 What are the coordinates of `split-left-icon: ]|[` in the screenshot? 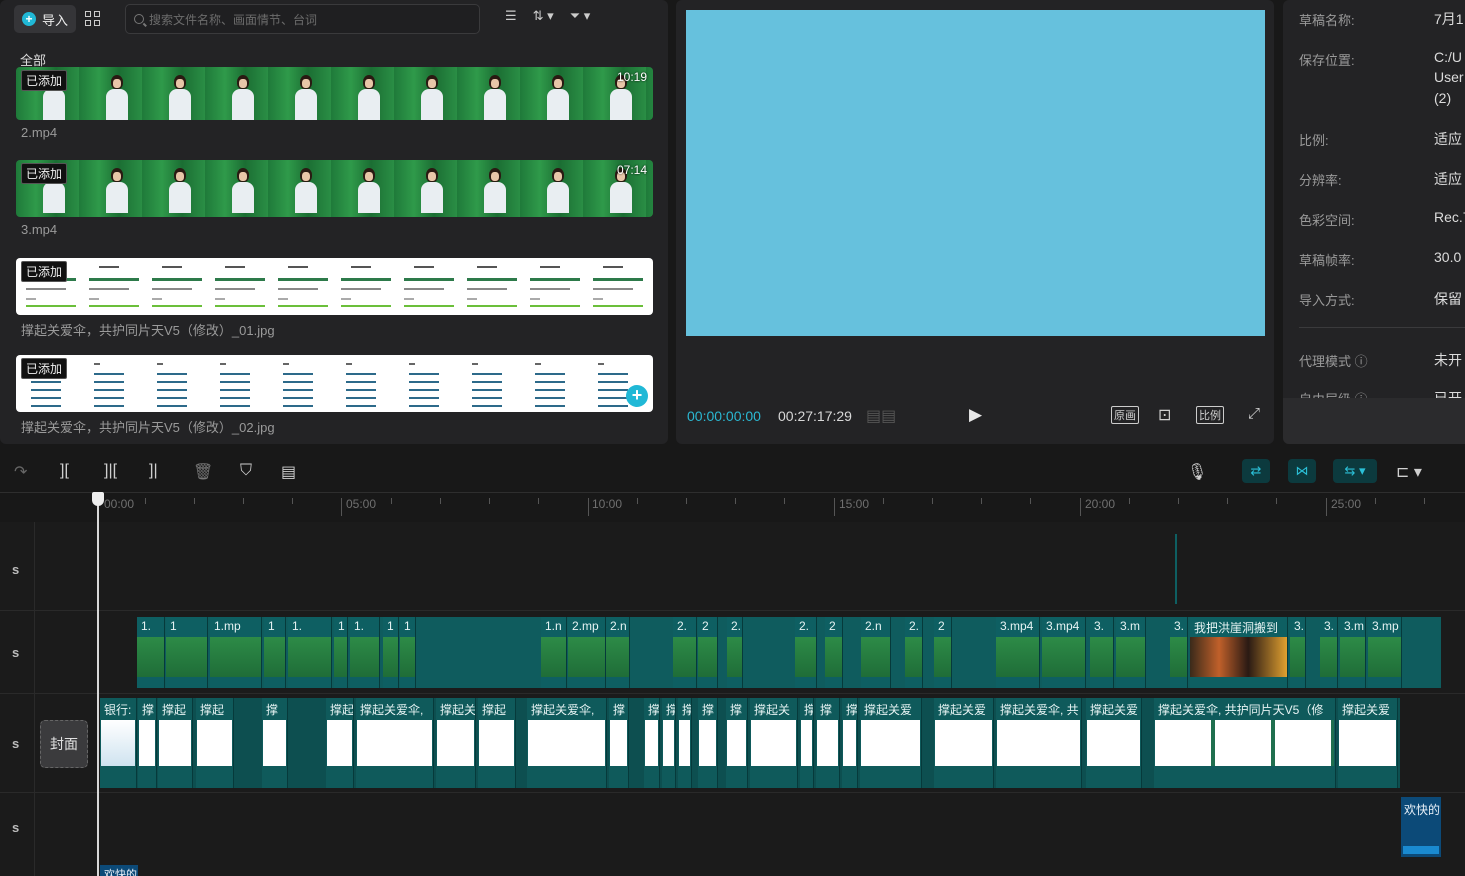 It's located at (110, 471).